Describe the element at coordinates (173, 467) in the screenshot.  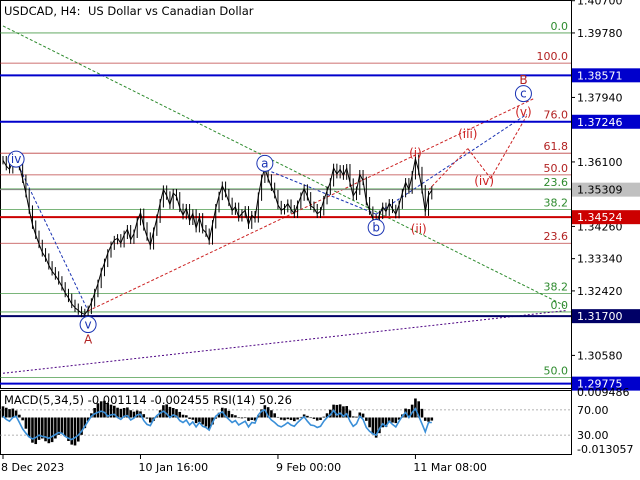
I see `time-tick-label: 10 Jan 16:00` at that location.